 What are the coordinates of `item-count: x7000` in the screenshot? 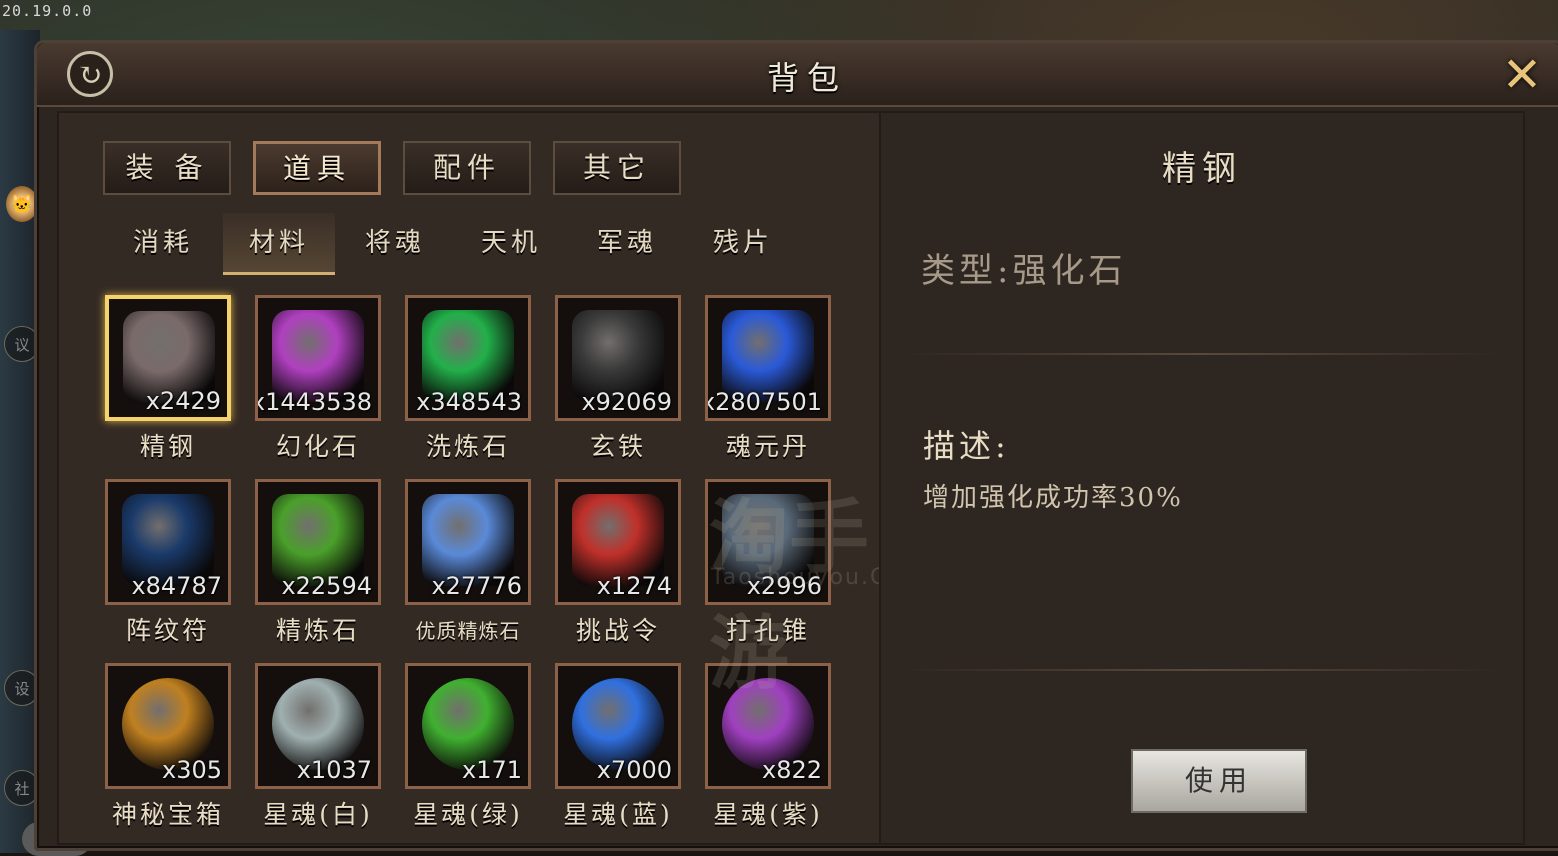 It's located at (634, 770).